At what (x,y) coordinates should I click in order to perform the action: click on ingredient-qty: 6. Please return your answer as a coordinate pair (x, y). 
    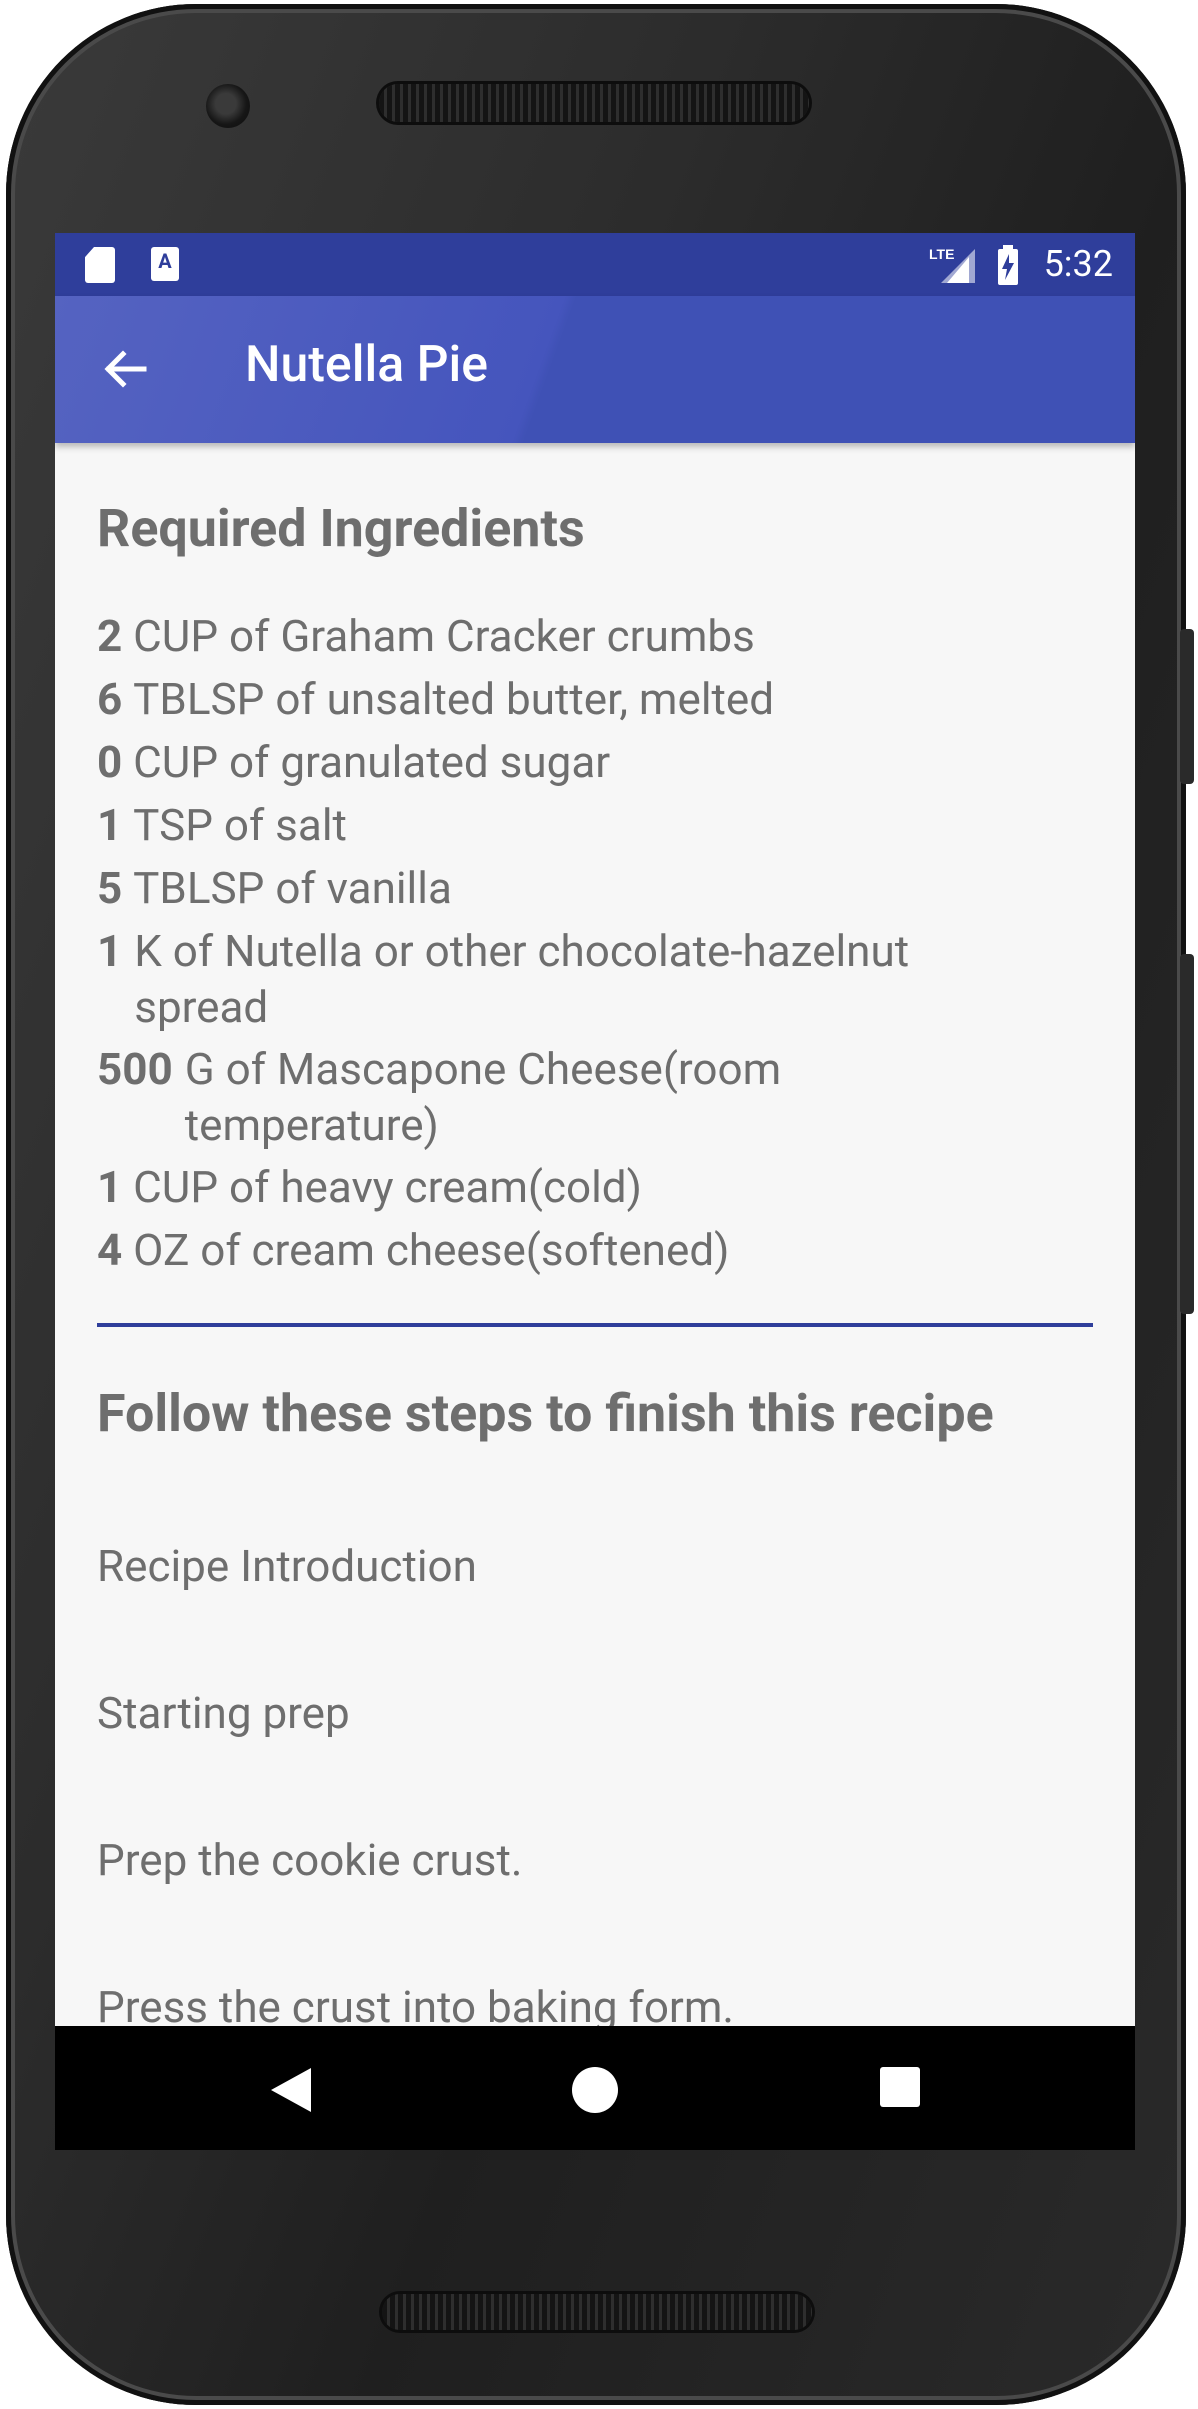
    Looking at the image, I should click on (110, 699).